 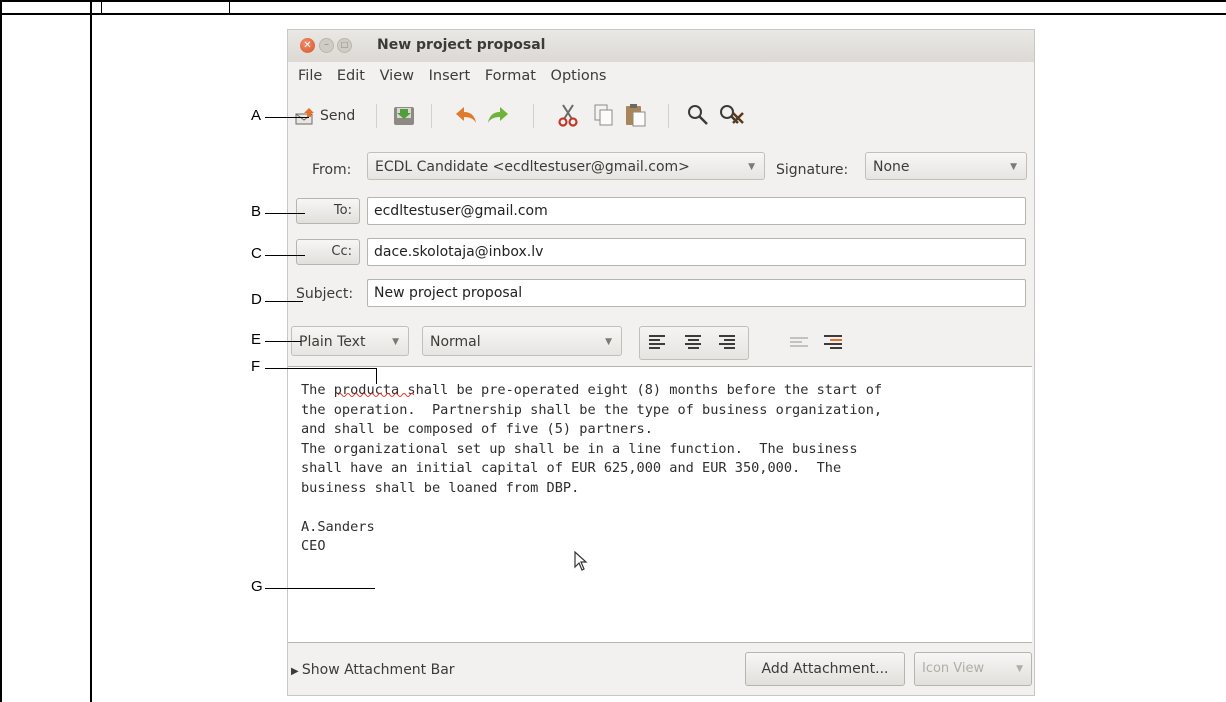 I want to click on paragraph-style-select: Normal ▼, so click(x=522, y=341).